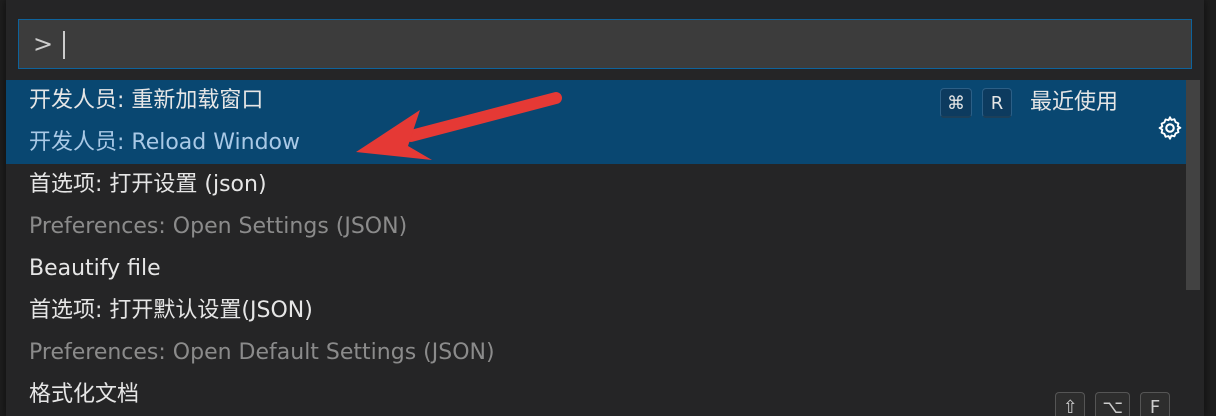  What do you see at coordinates (605, 395) in the screenshot?
I see `command-item-format-document: 格式化文档` at bounding box center [605, 395].